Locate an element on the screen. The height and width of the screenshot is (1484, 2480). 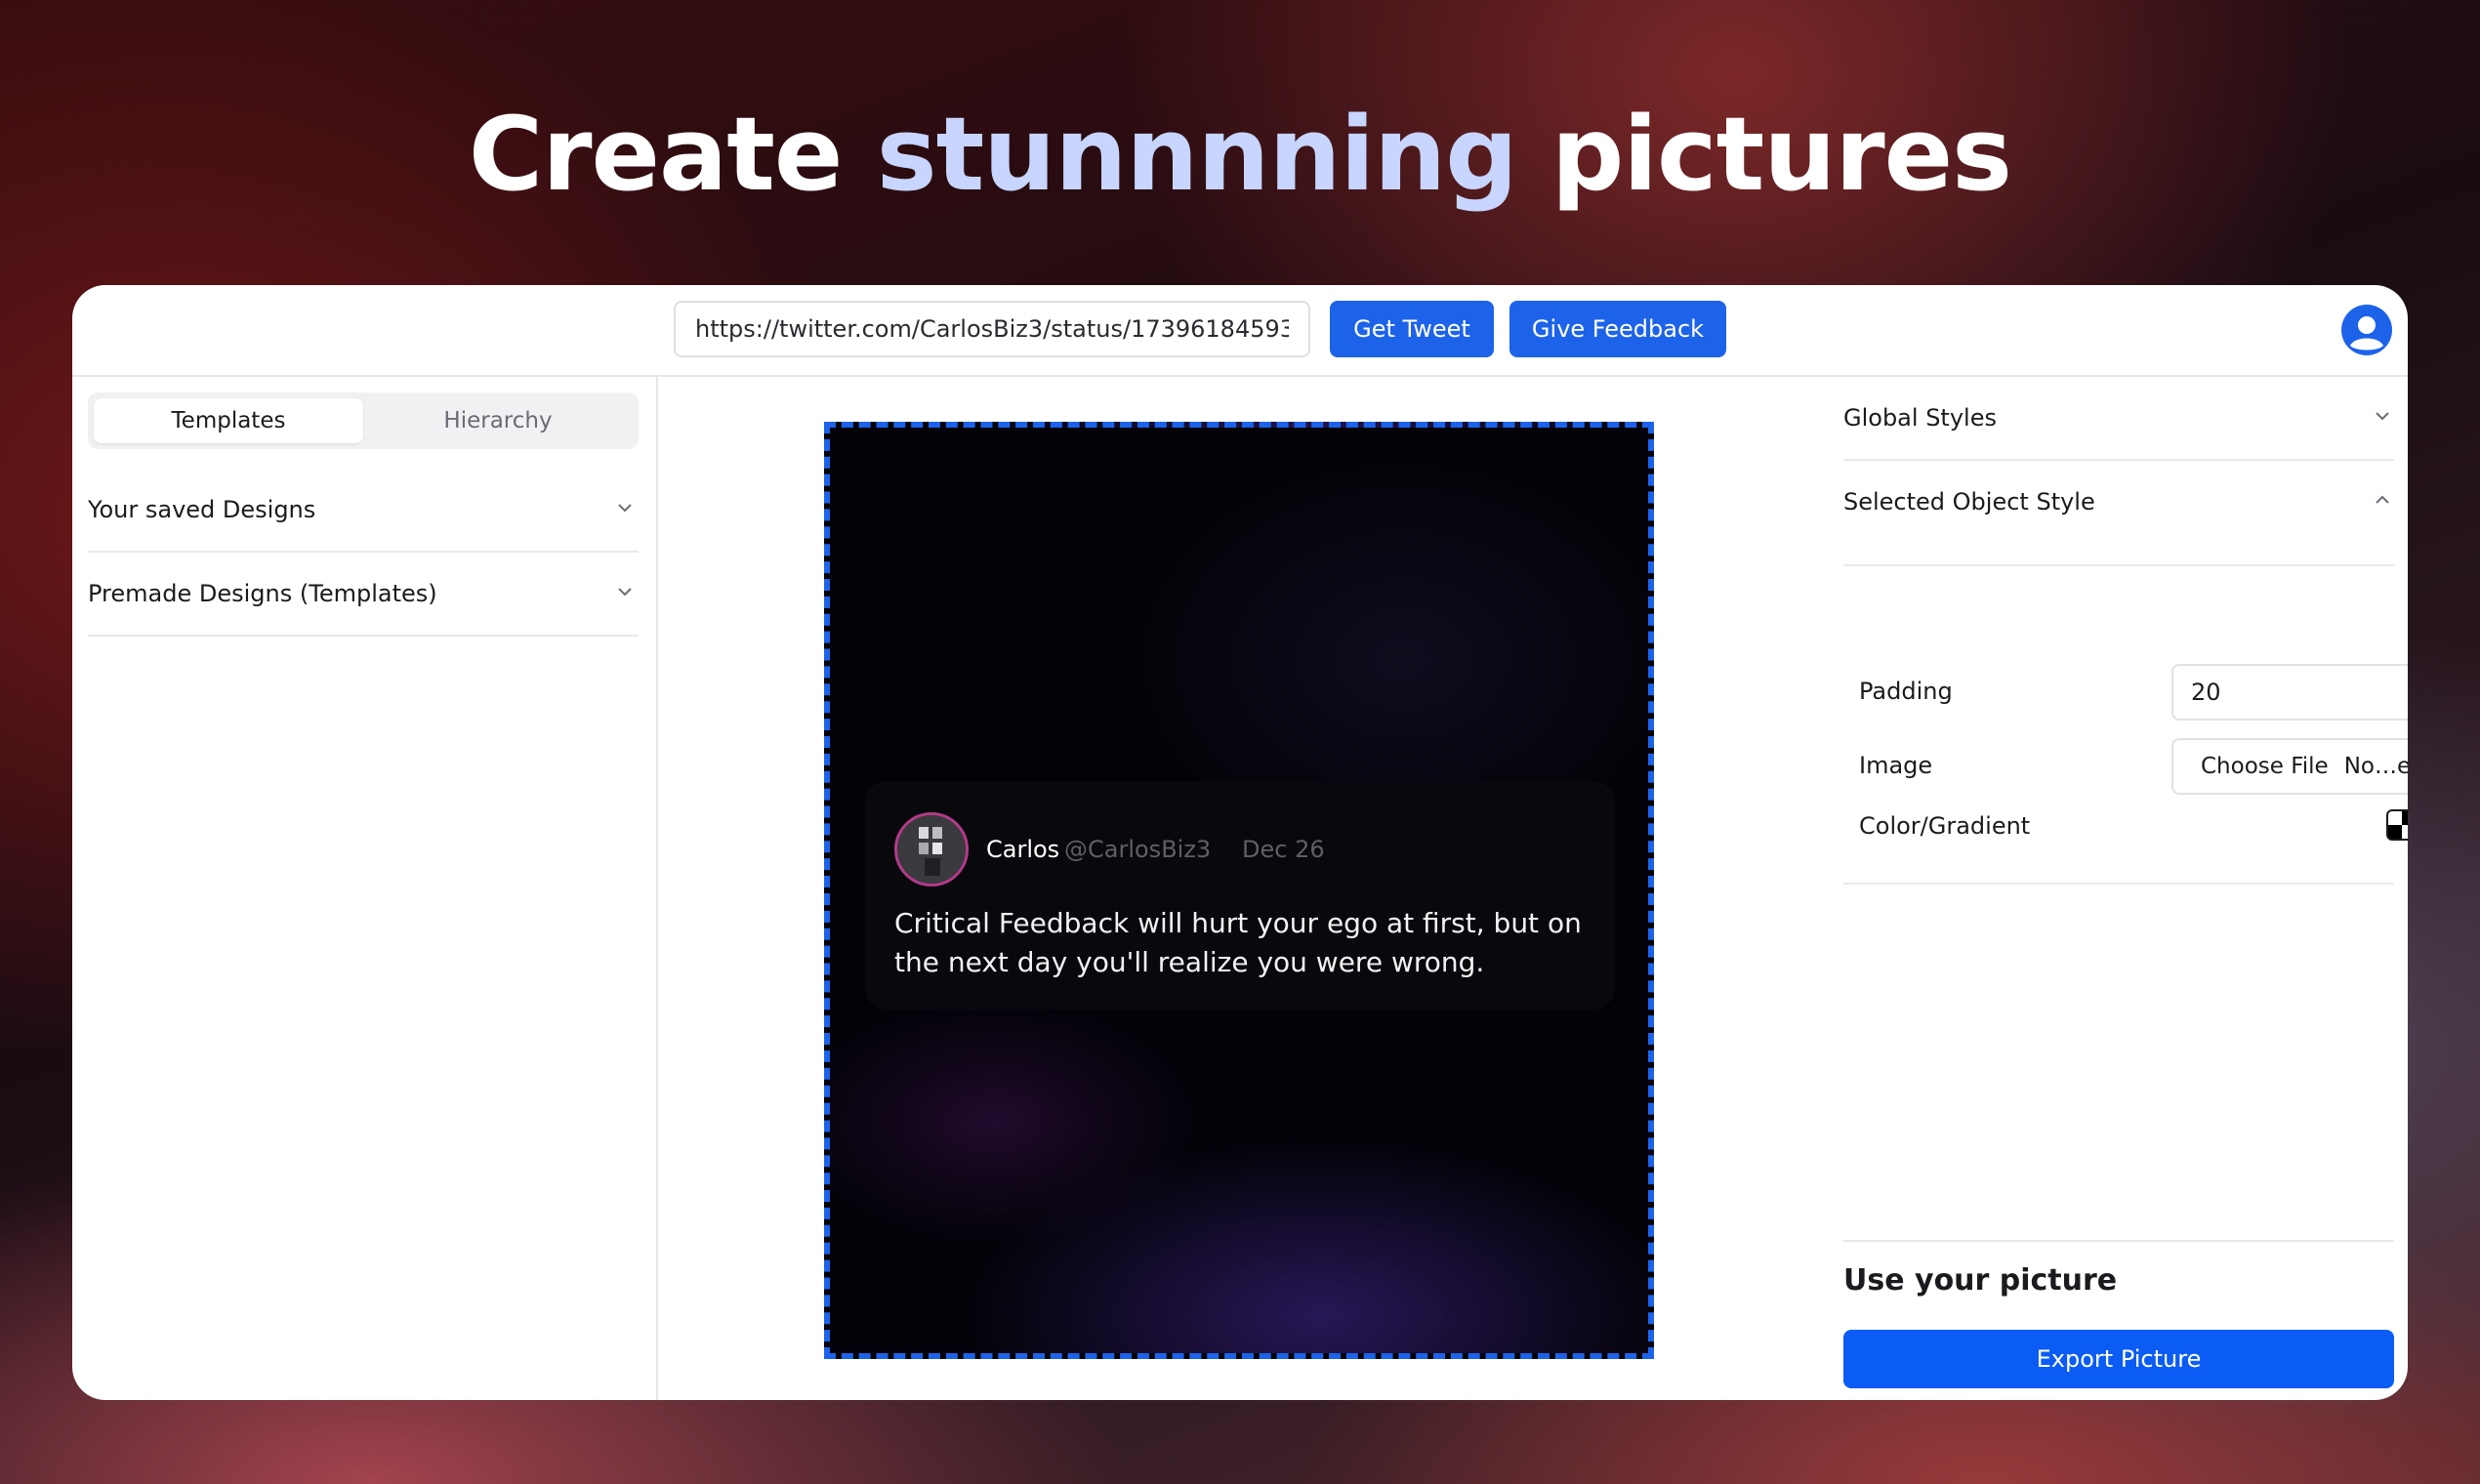
chevron-up-icon is located at coordinates (2382, 500).